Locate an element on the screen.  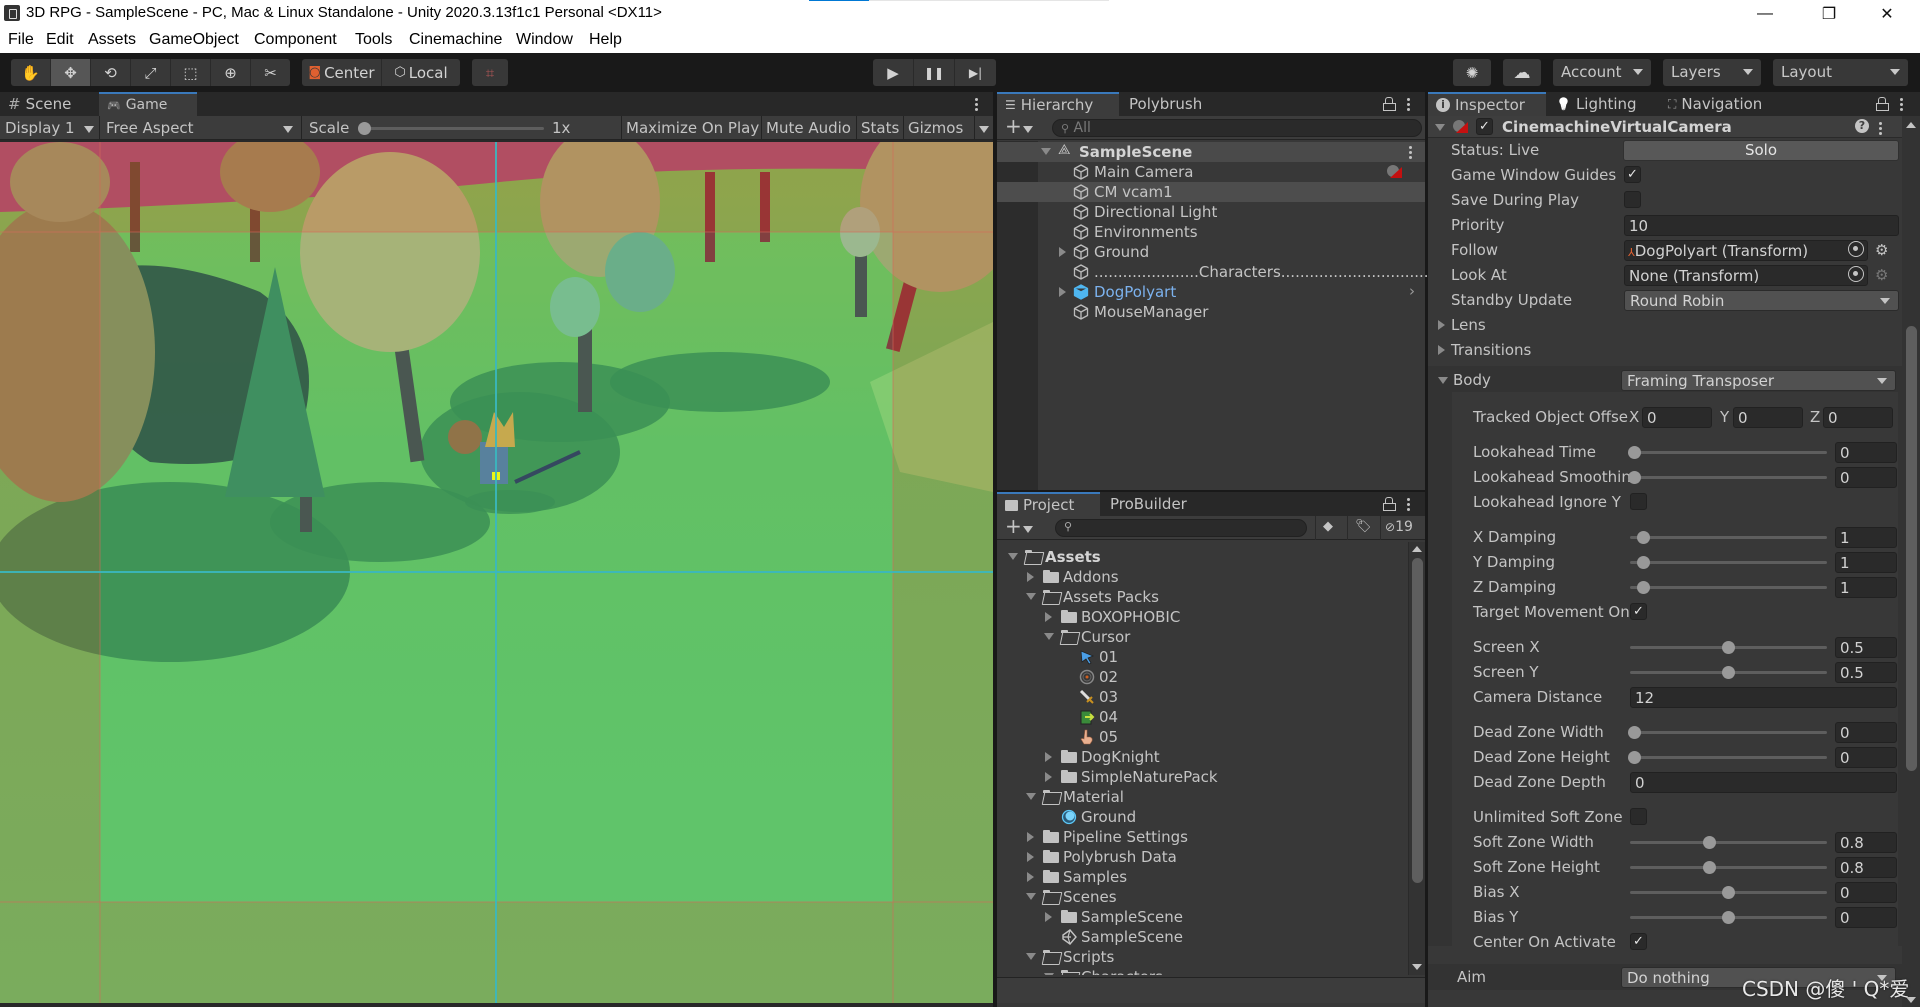
tracked-offset-x: 0 is located at coordinates (1677, 417).